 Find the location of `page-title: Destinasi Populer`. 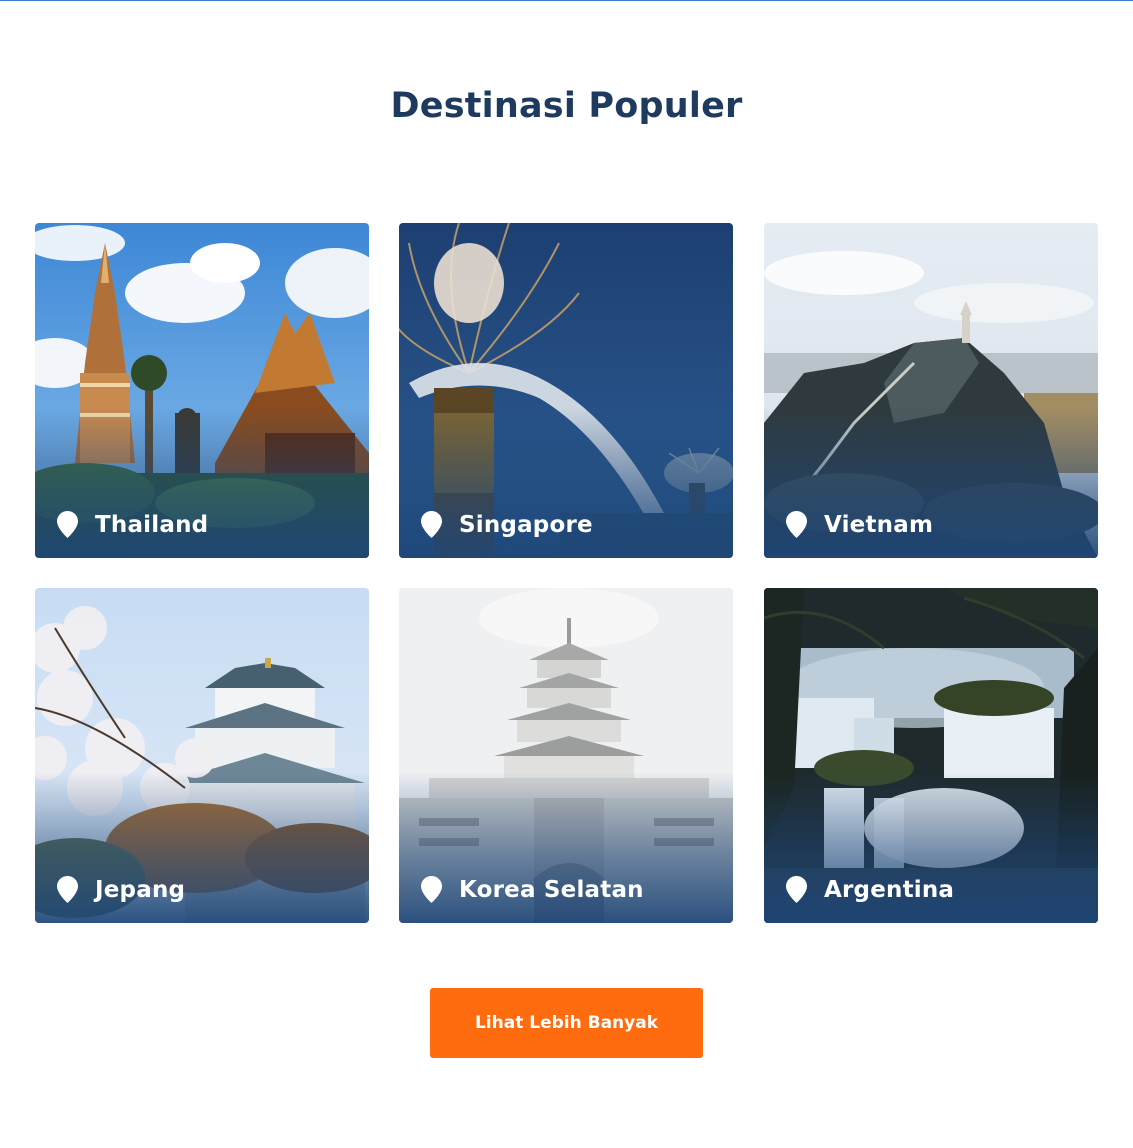

page-title: Destinasi Populer is located at coordinates (566, 106).